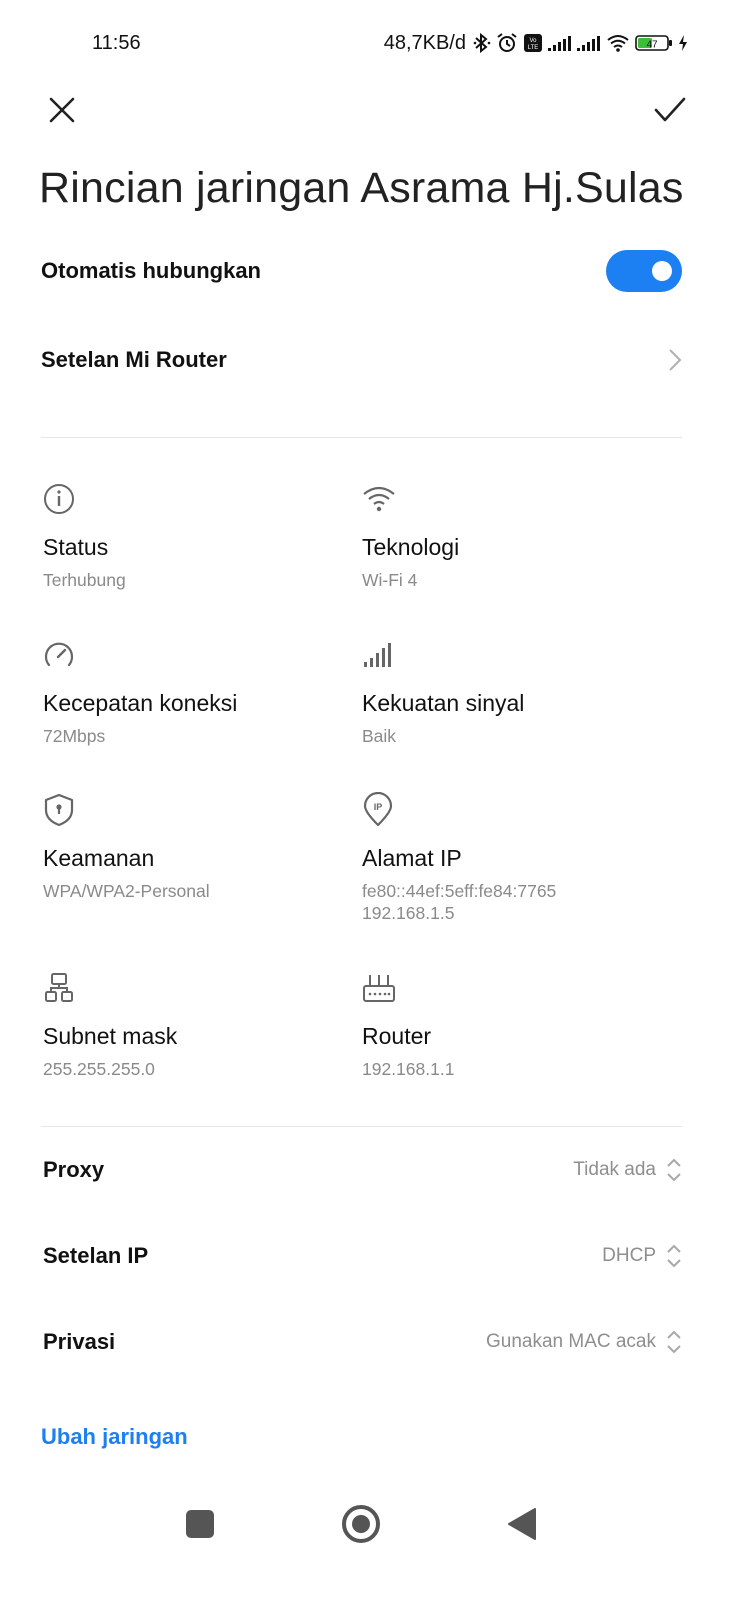 Image resolution: width=738 pixels, height=1600 pixels. Describe the element at coordinates (459, 891) in the screenshot. I see `ipv6-value: fe80::44ef:5eff:fe84:7765` at that location.